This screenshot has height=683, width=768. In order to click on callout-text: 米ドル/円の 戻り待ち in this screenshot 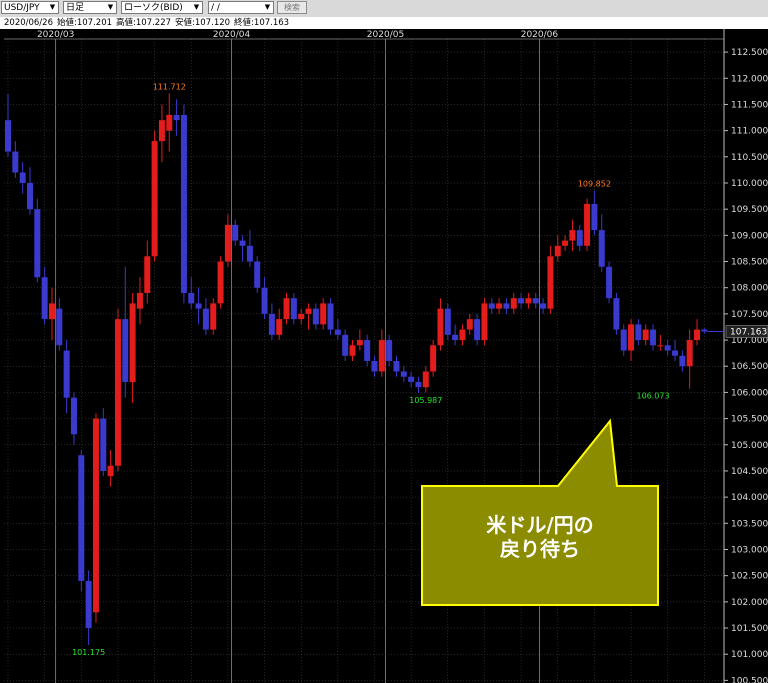, I will do `click(540, 537)`.